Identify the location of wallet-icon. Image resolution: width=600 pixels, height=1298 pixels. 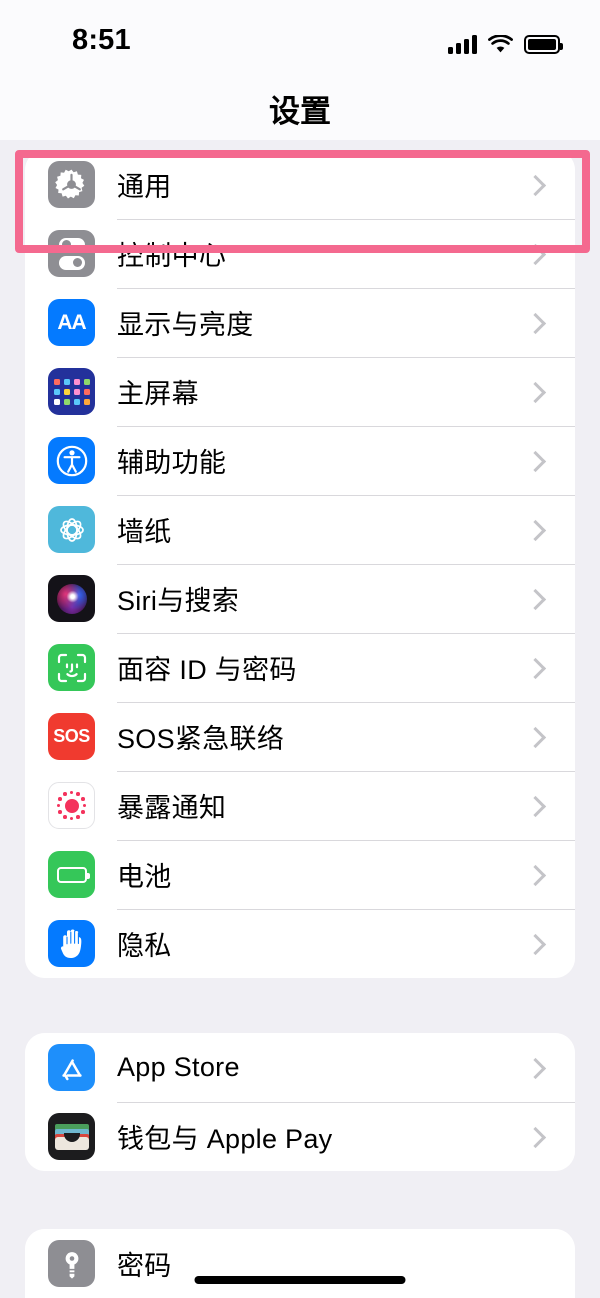
(71, 1136).